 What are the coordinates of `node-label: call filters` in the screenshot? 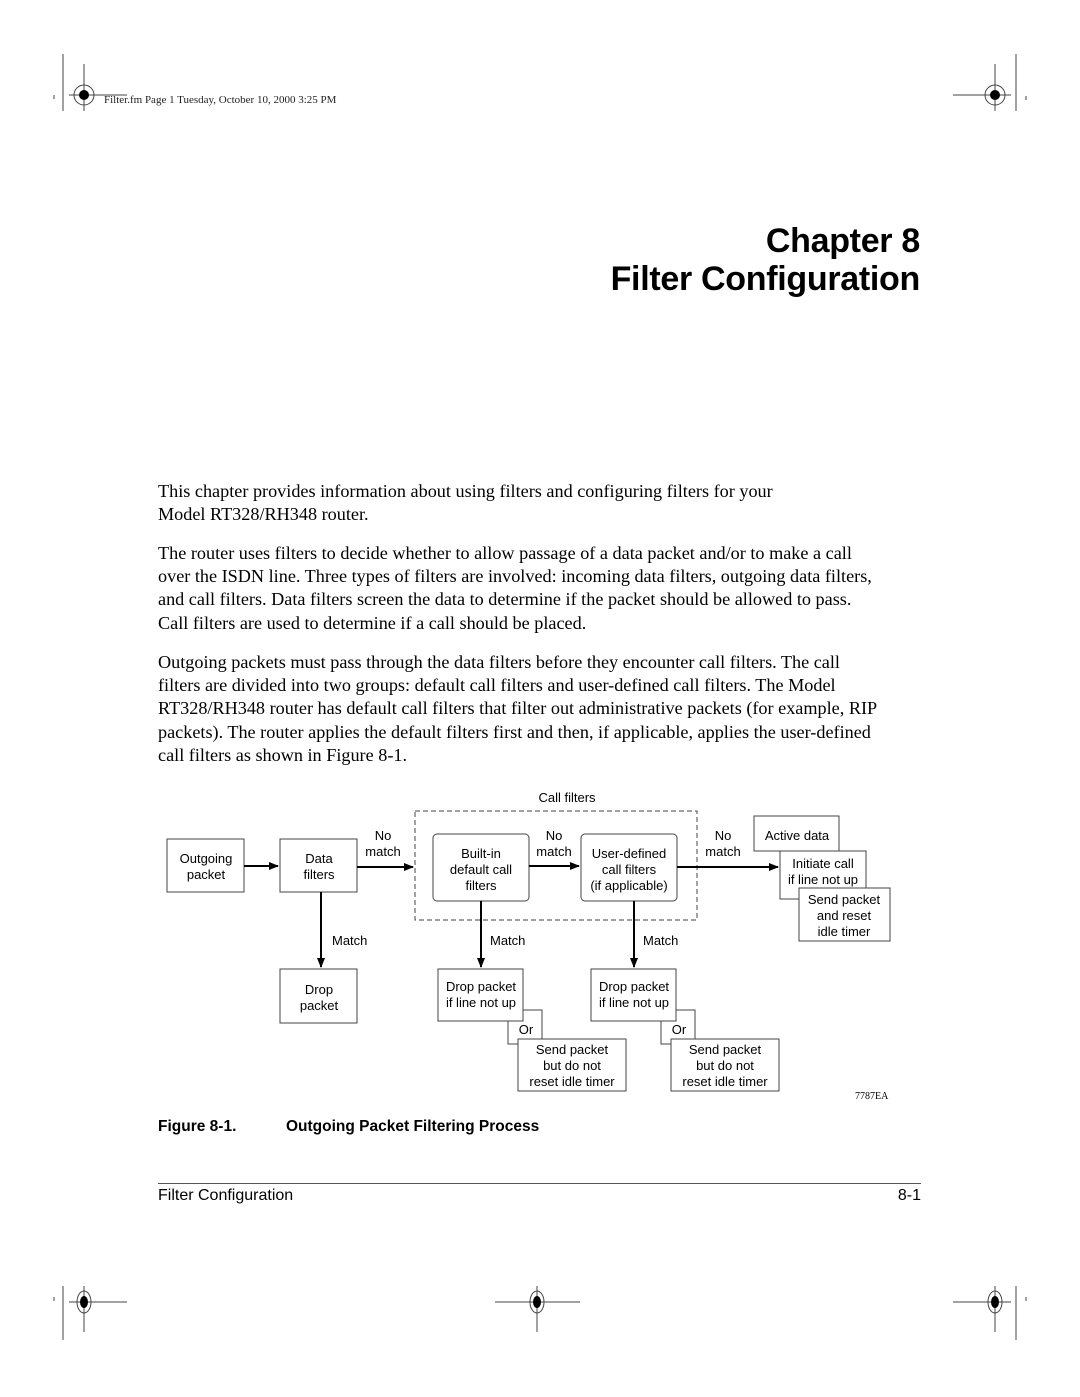 It's located at (629, 869).